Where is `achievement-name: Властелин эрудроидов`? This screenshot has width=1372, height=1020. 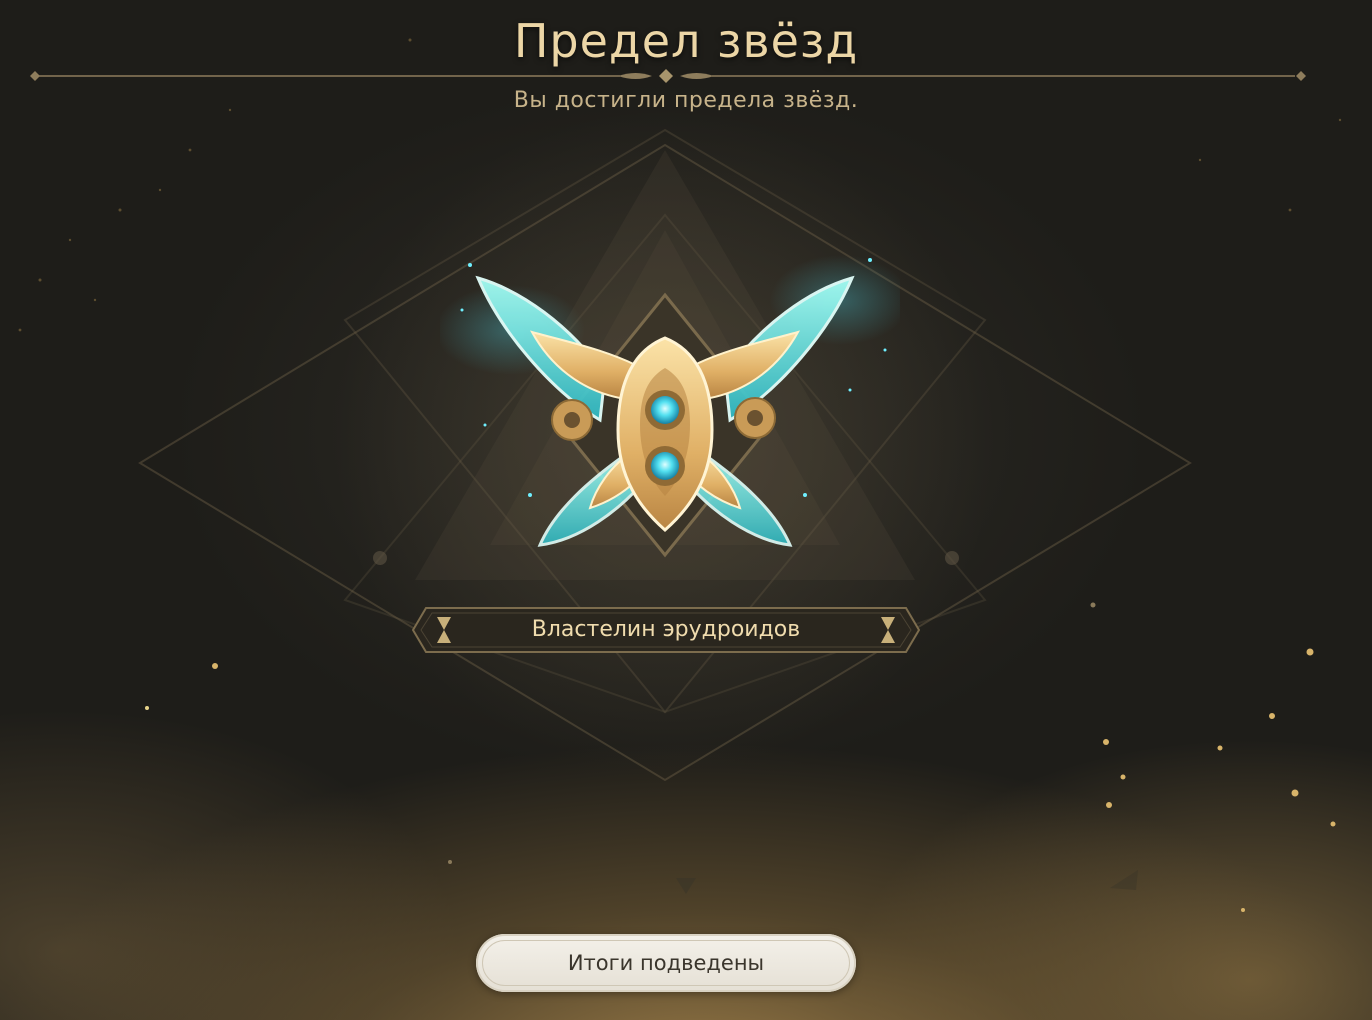 achievement-name: Властелин эрудроидов is located at coordinates (666, 629).